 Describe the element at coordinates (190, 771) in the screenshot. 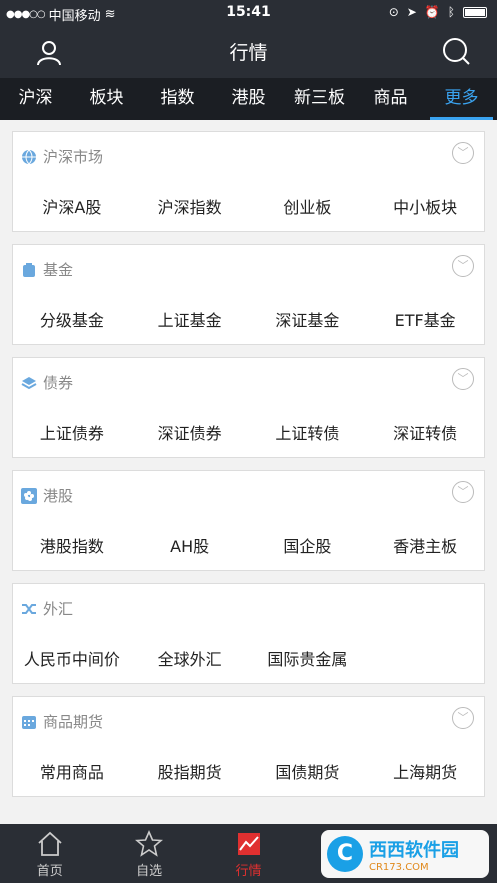

I see `item-index-futures: 股指期货` at that location.